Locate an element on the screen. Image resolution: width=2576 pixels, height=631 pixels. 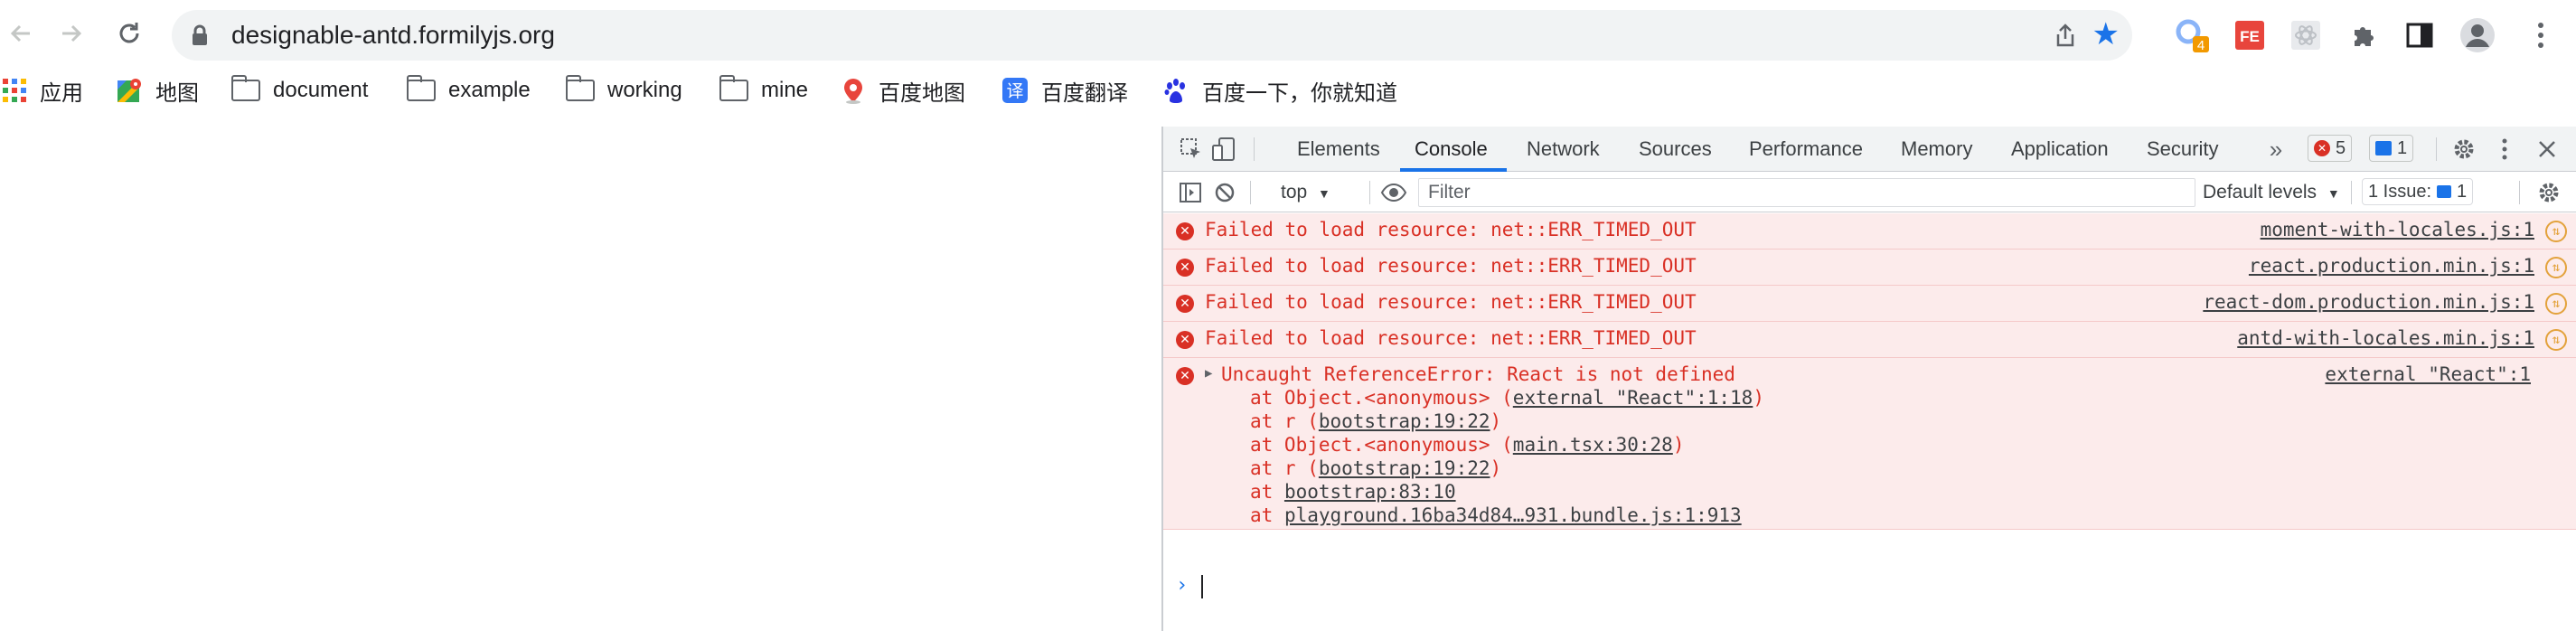
context-label: top is located at coordinates (1294, 192).